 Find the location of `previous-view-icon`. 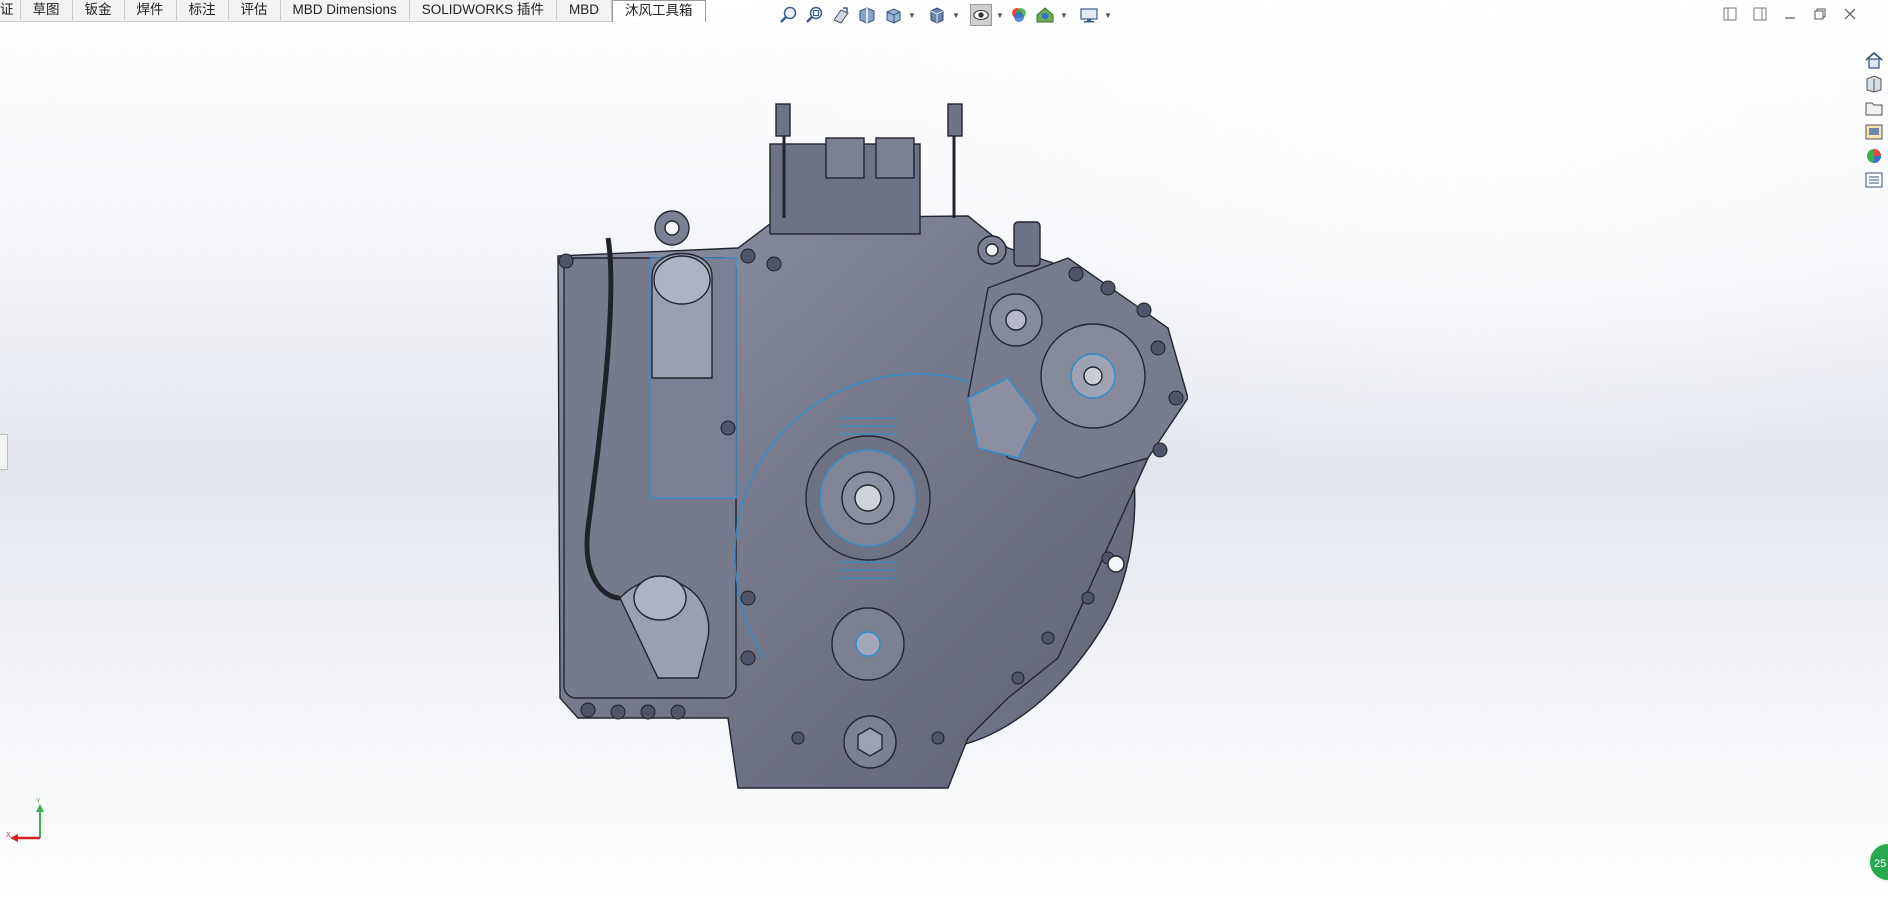

previous-view-icon is located at coordinates (841, 15).